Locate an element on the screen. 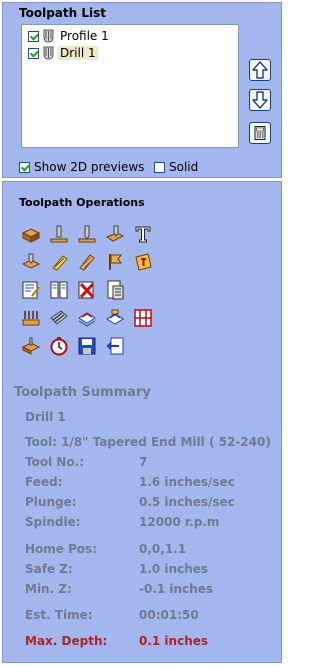  recalculate-button is located at coordinates (115, 290).